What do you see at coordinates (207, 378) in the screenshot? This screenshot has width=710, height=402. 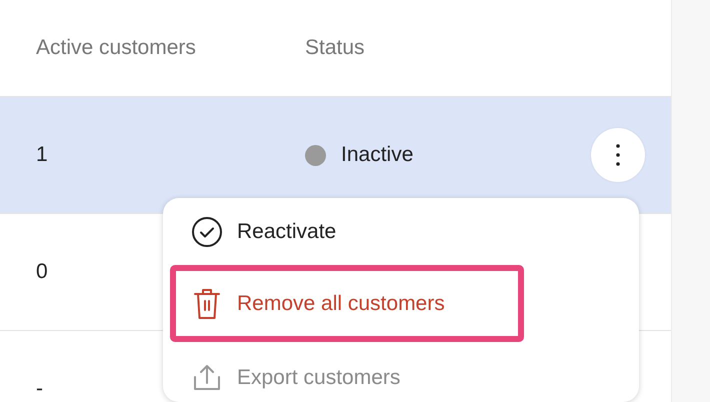 I see `upload-icon` at bounding box center [207, 378].